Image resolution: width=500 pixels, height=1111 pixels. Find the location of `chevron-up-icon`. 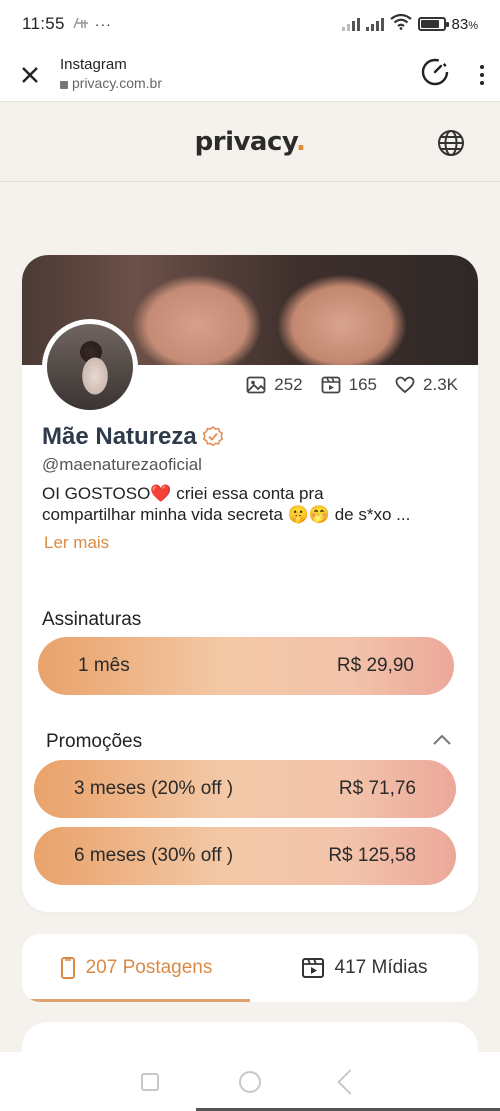

chevron-up-icon is located at coordinates (442, 742).